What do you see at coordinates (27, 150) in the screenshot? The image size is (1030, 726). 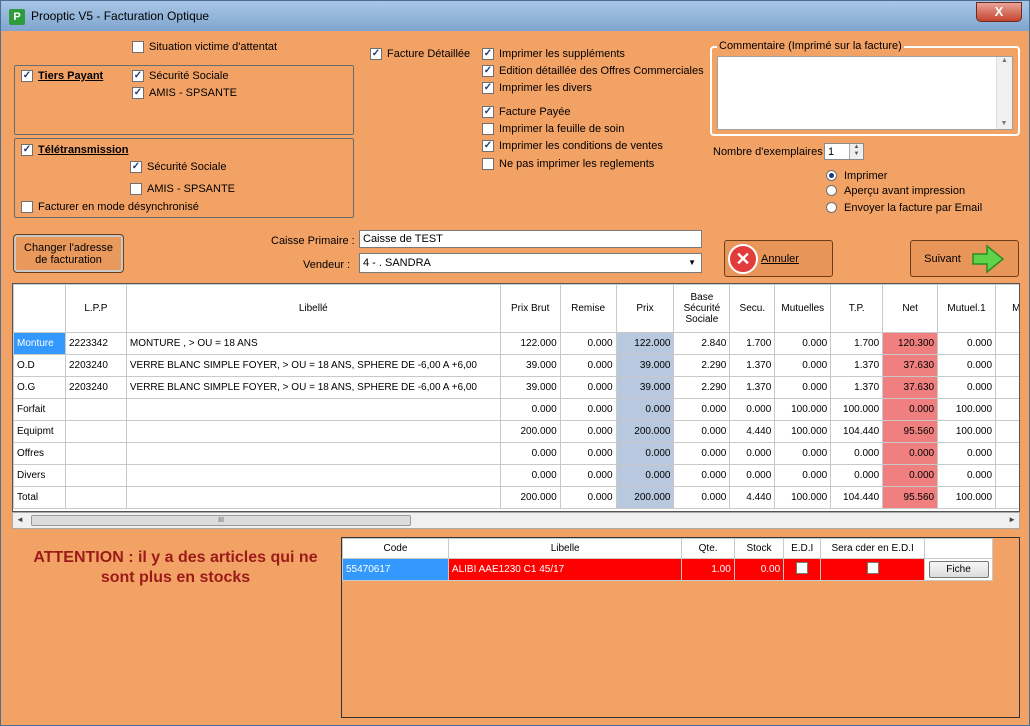 I see `teletransmission-checkbox: ✓` at bounding box center [27, 150].